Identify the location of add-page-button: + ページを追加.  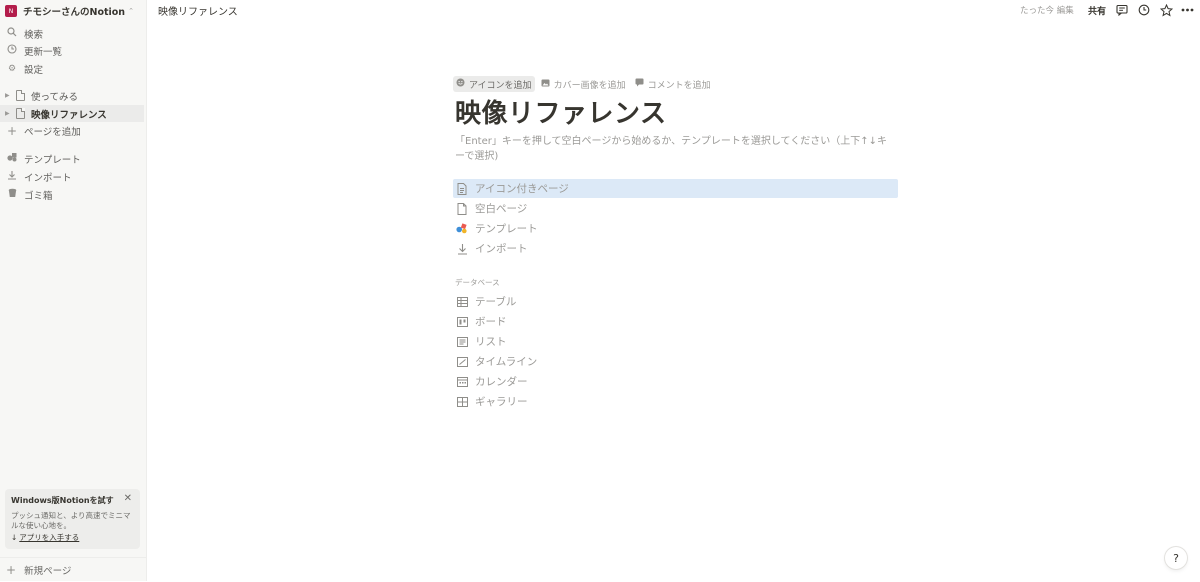
(73, 130).